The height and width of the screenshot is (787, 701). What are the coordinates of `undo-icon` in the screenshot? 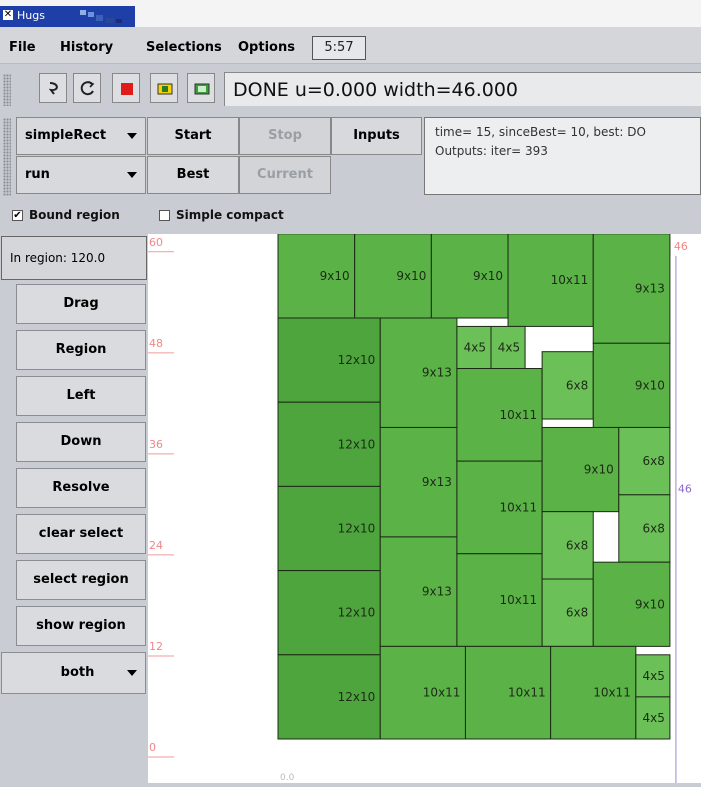 It's located at (53, 88).